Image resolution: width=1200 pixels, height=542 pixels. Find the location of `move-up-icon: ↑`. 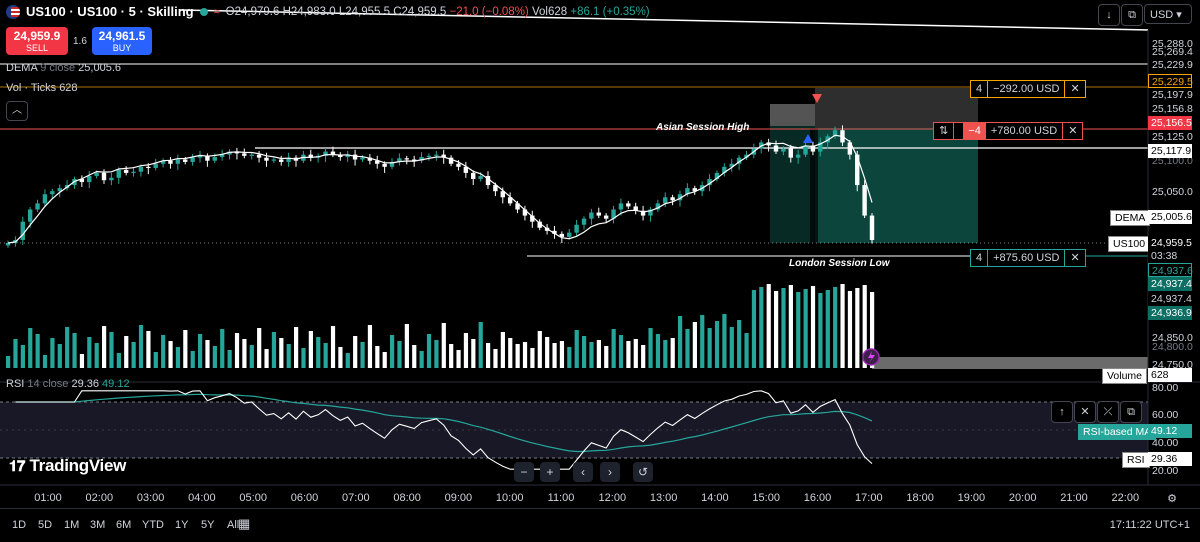

move-up-icon: ↑ is located at coordinates (1062, 412).